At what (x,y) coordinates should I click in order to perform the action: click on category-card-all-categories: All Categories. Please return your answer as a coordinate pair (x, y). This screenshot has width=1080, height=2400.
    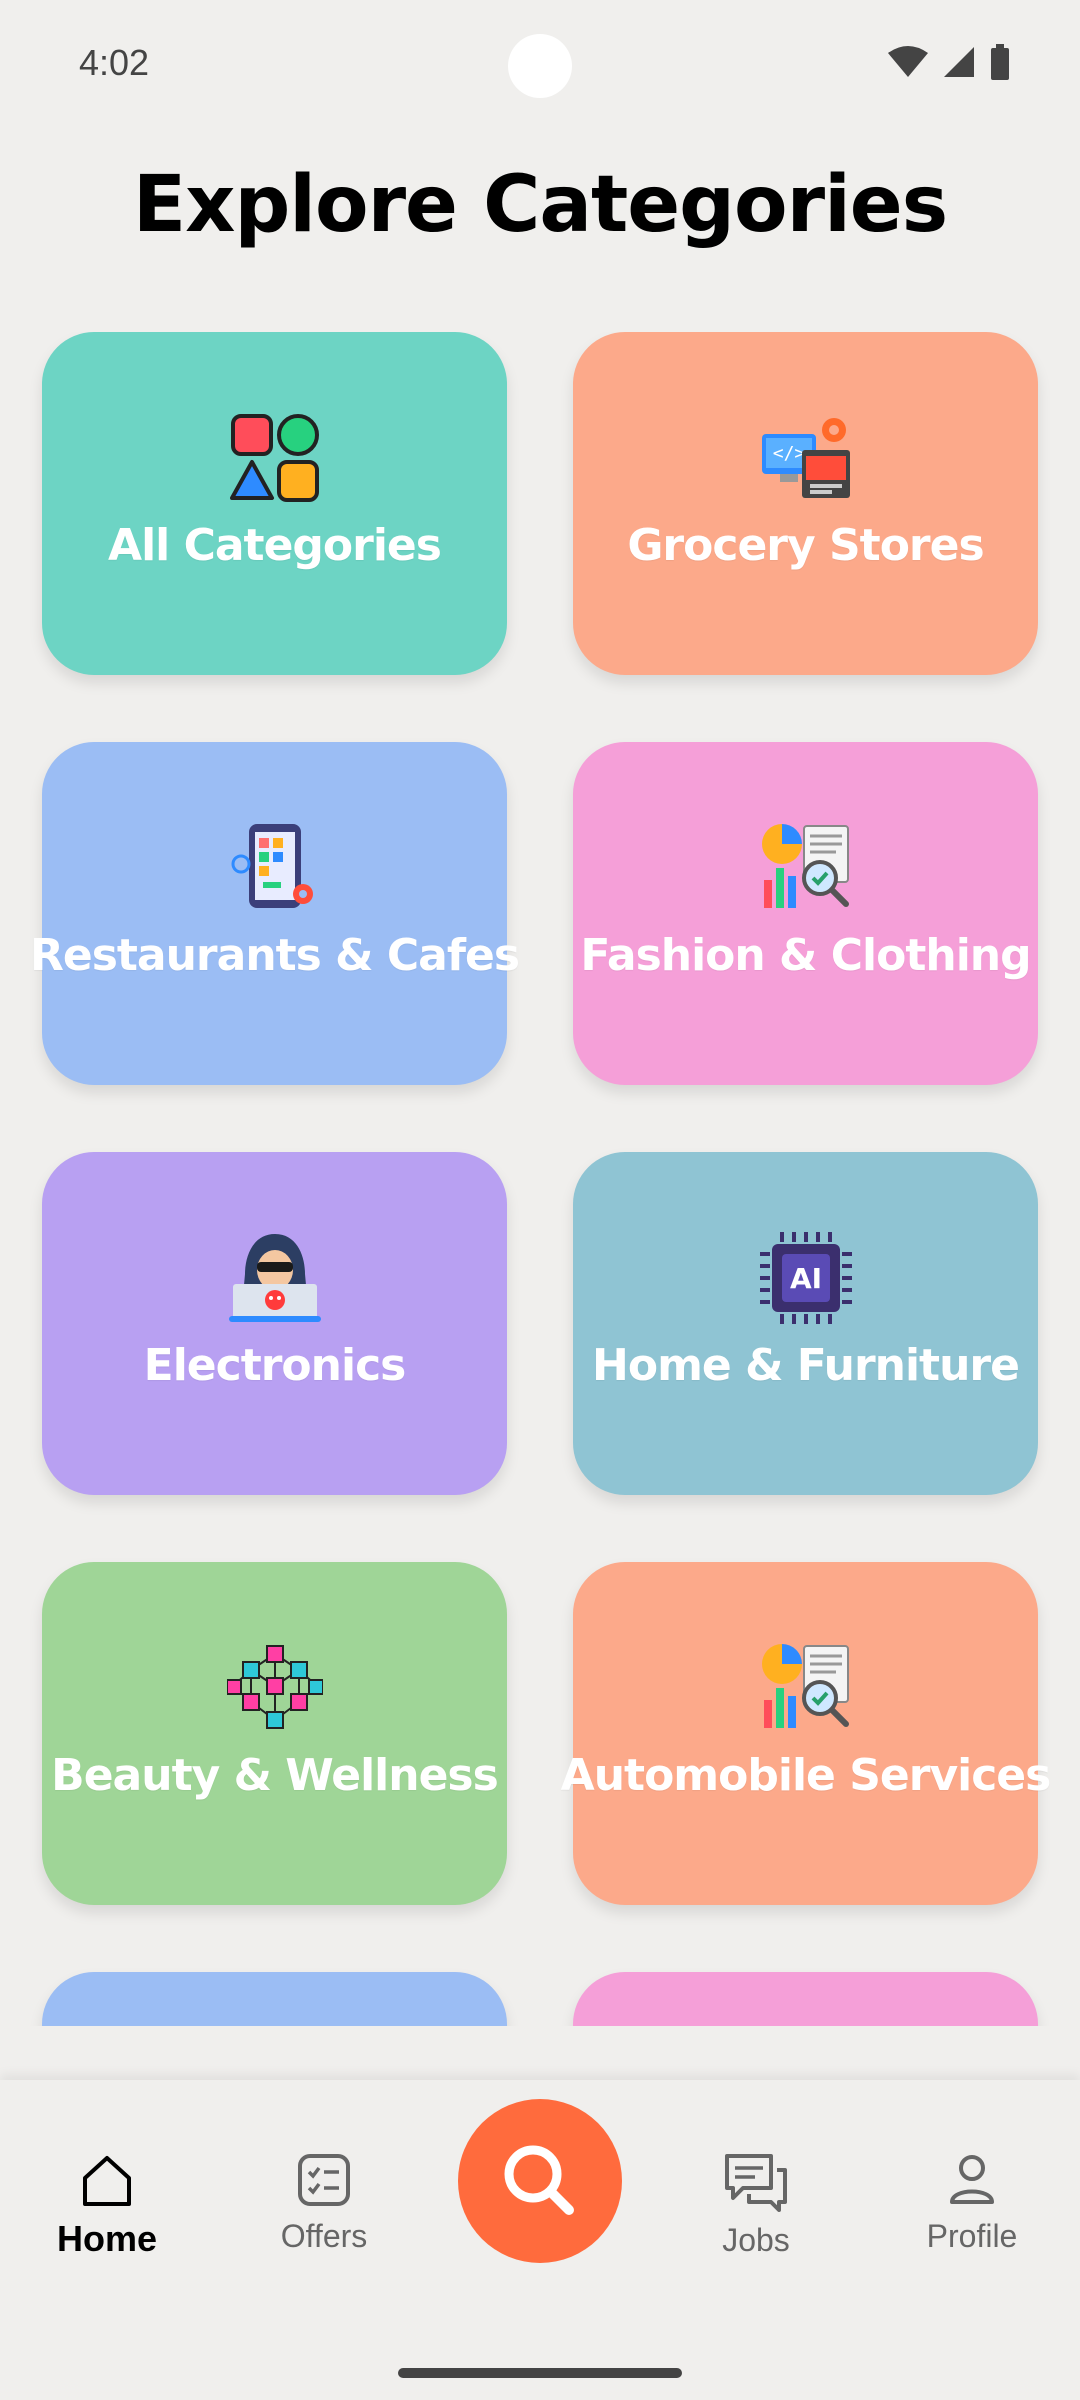
    Looking at the image, I should click on (274, 503).